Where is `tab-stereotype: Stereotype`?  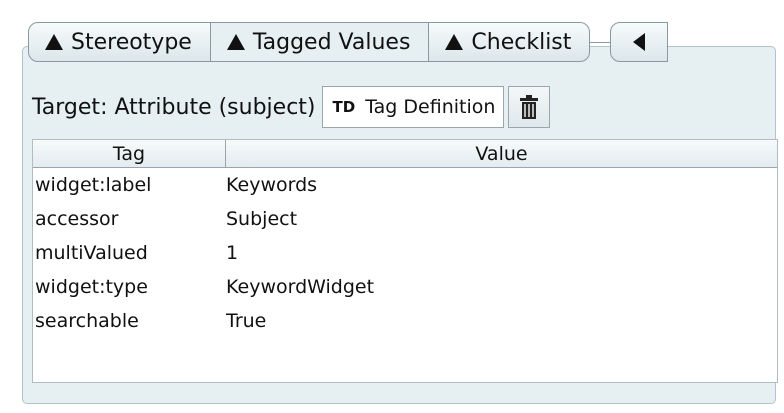 tab-stereotype: Stereotype is located at coordinates (119, 42).